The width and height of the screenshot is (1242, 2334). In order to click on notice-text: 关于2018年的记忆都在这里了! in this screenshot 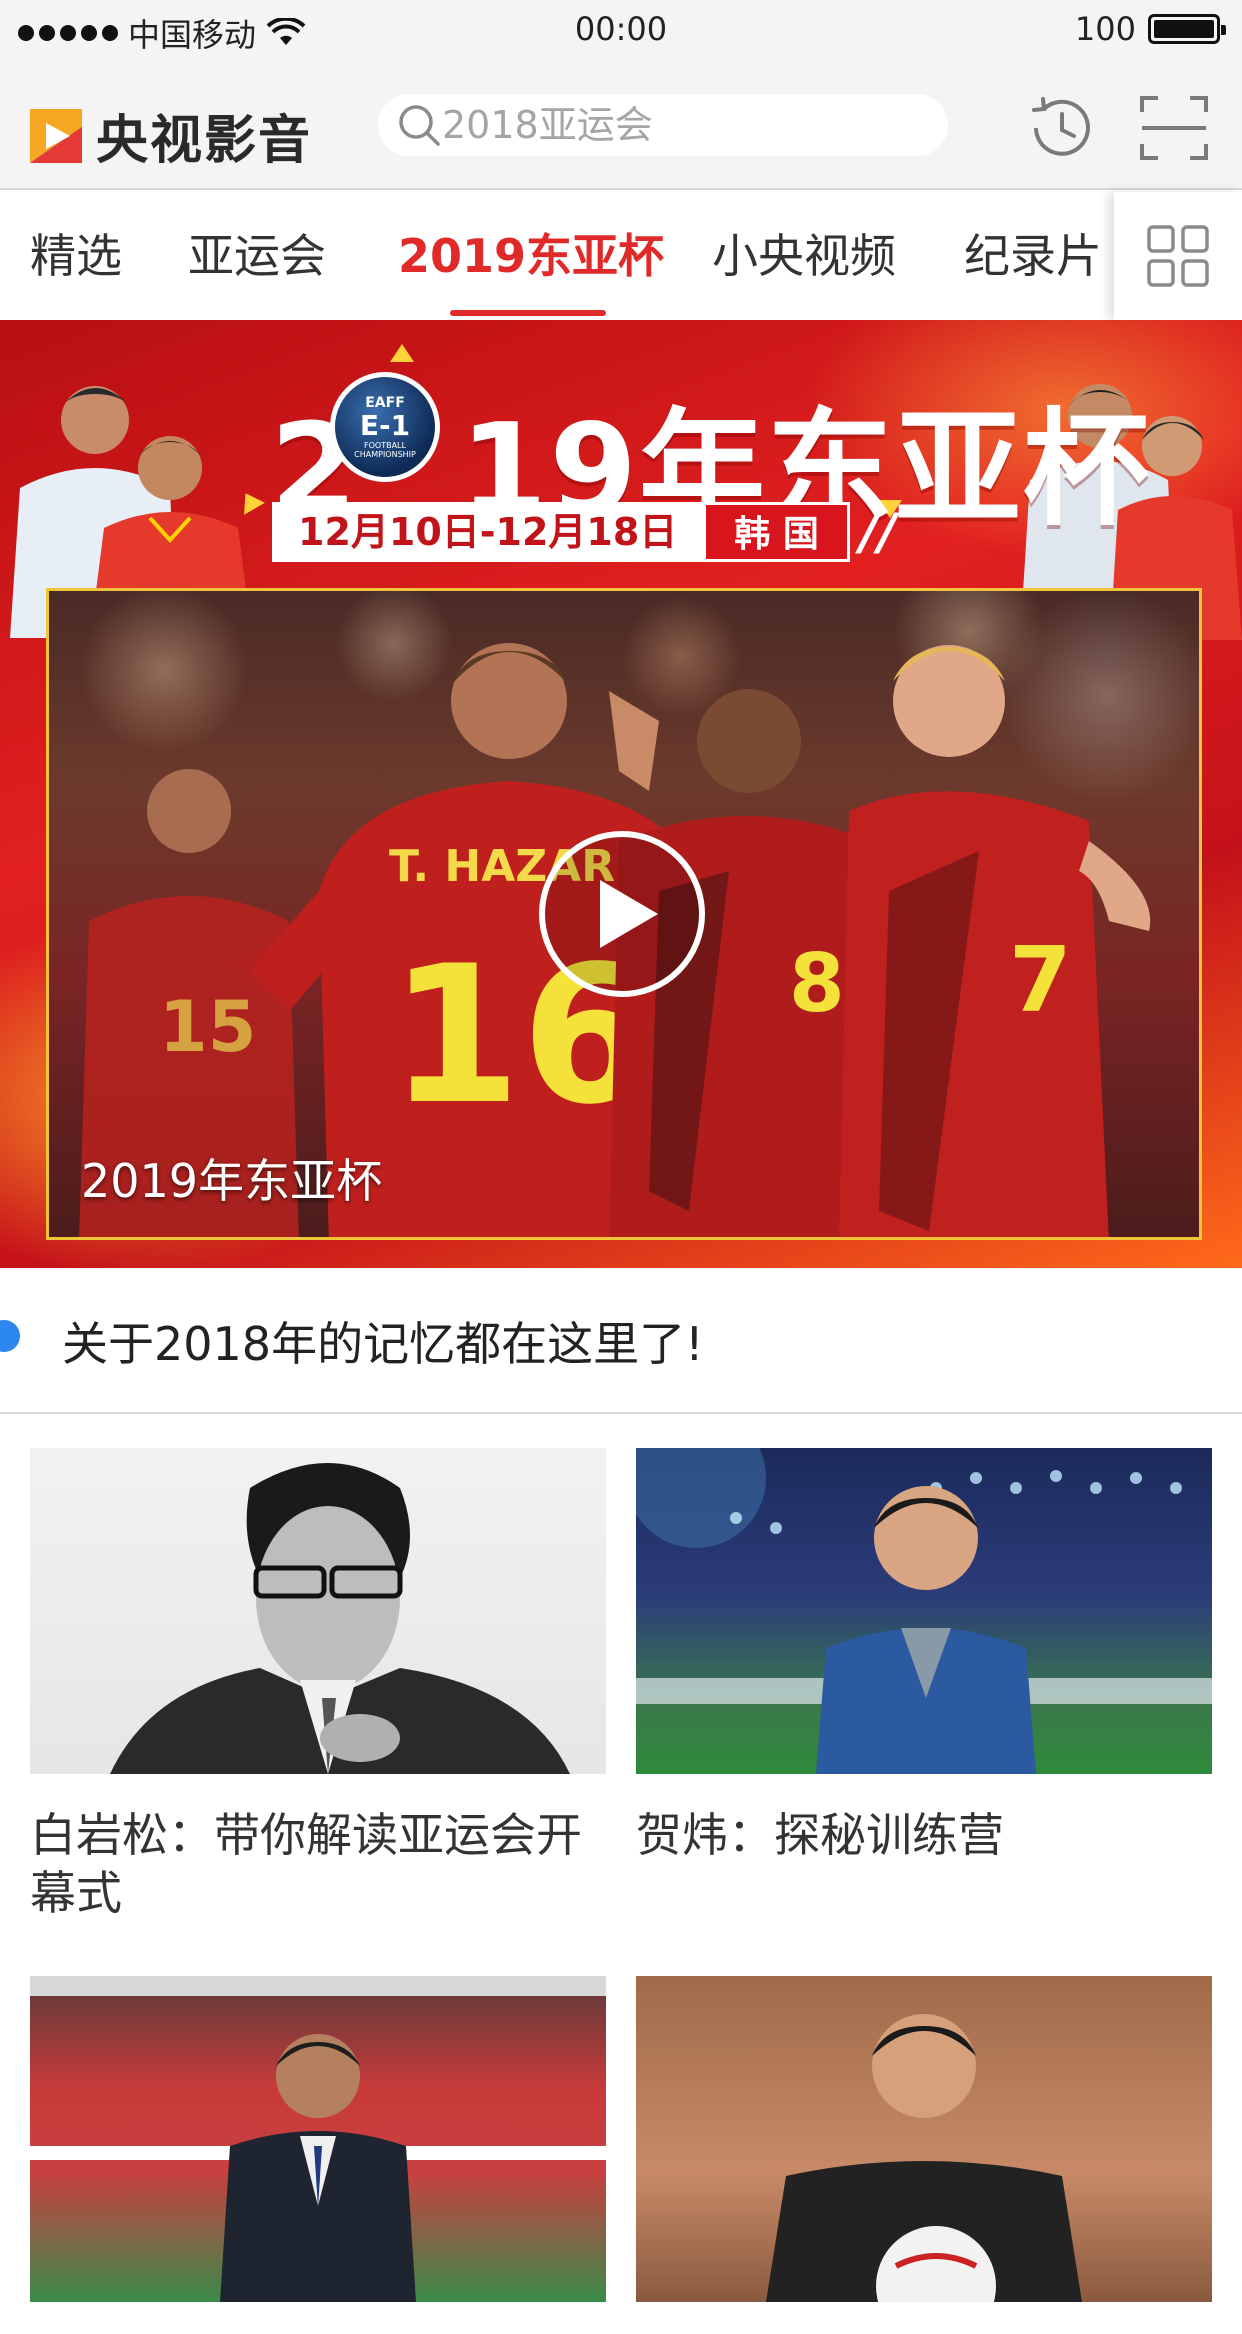, I will do `click(383, 1344)`.